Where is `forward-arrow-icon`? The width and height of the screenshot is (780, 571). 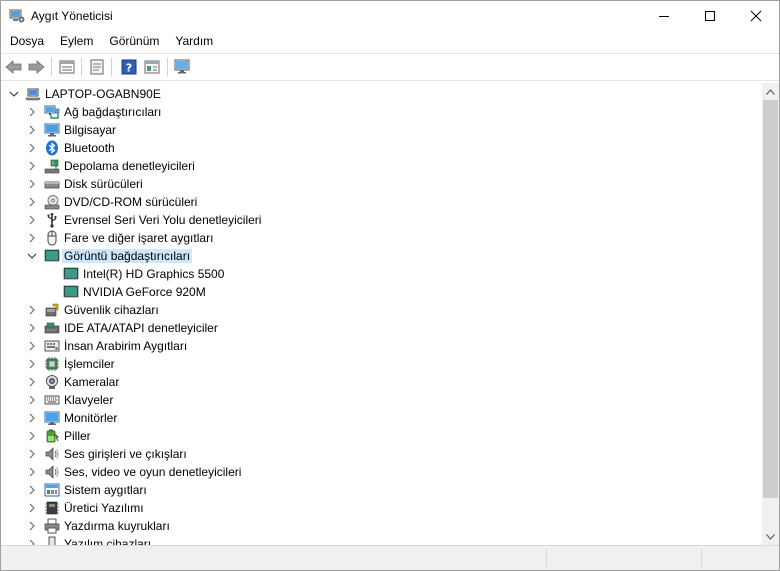 forward-arrow-icon is located at coordinates (36, 67).